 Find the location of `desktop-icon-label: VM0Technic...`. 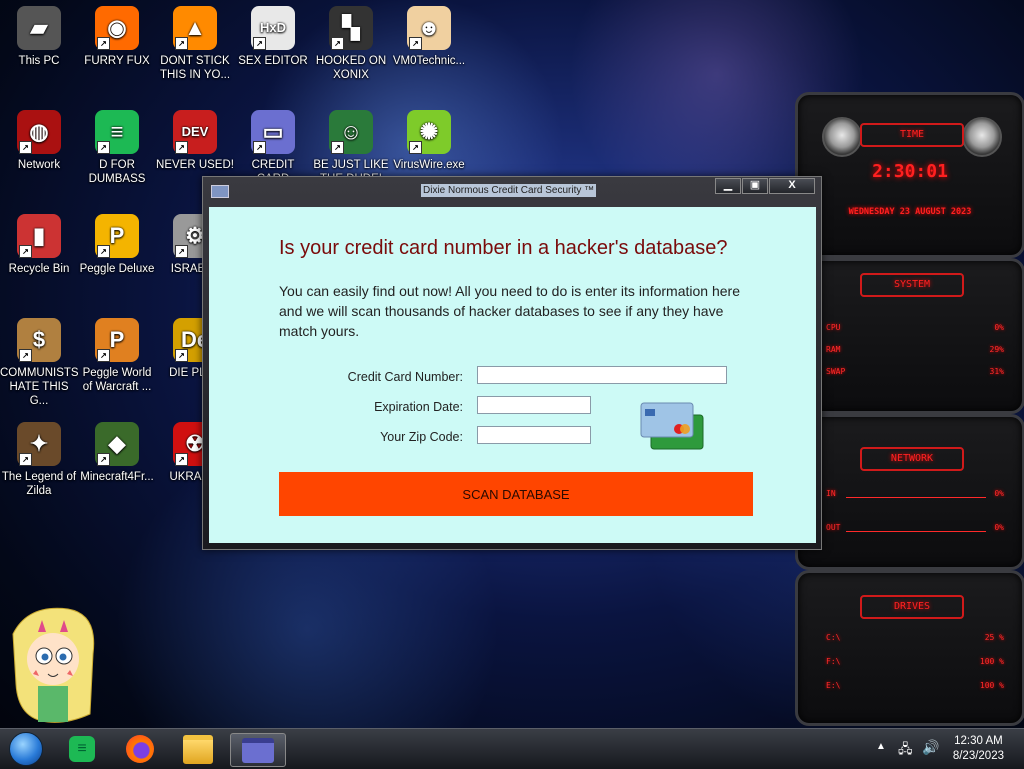

desktop-icon-label: VM0Technic... is located at coordinates (429, 61).